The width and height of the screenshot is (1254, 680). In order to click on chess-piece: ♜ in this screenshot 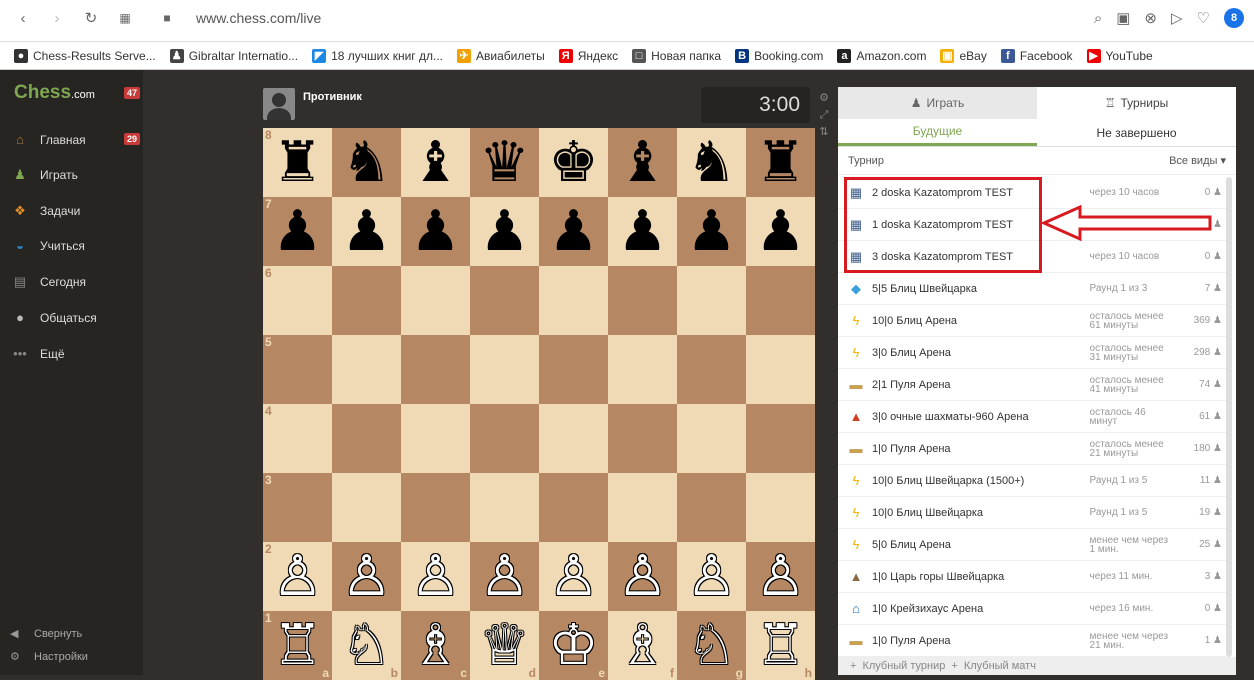, I will do `click(297, 162)`.